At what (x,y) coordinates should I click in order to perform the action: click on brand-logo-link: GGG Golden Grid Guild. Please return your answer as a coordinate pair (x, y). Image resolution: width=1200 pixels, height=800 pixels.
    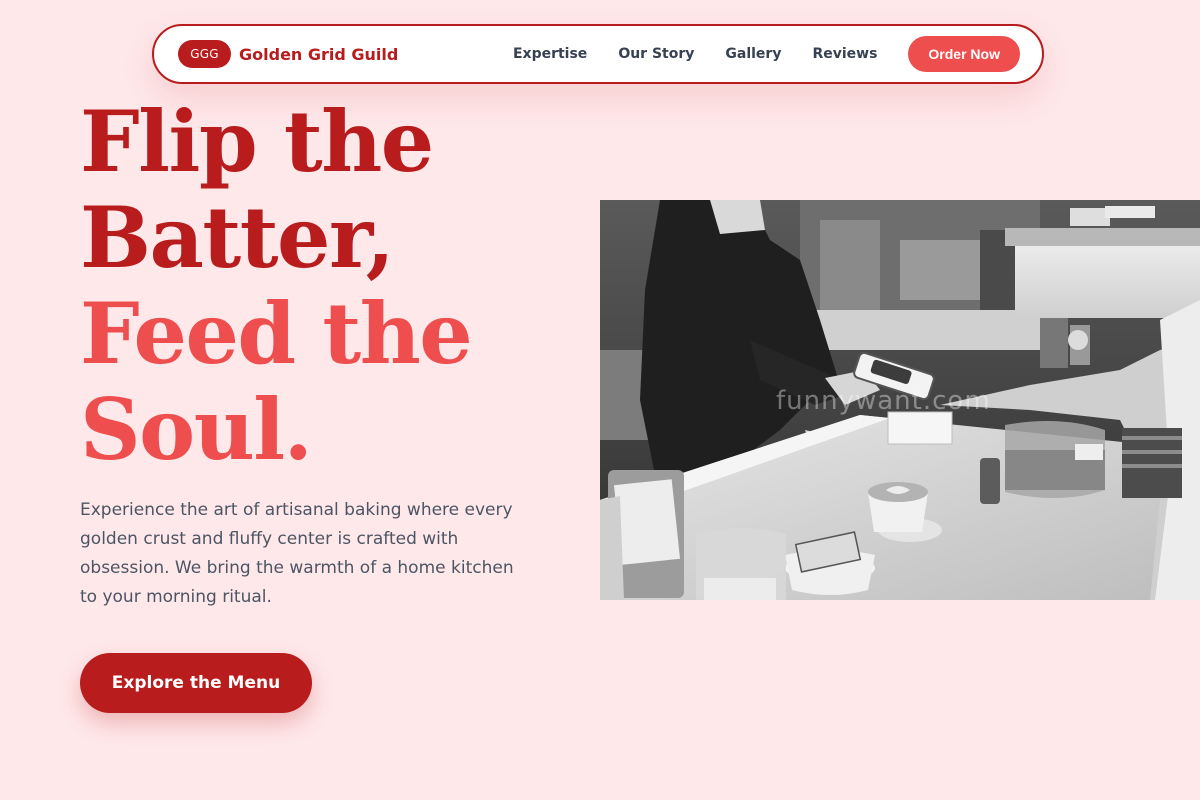
    Looking at the image, I should click on (288, 54).